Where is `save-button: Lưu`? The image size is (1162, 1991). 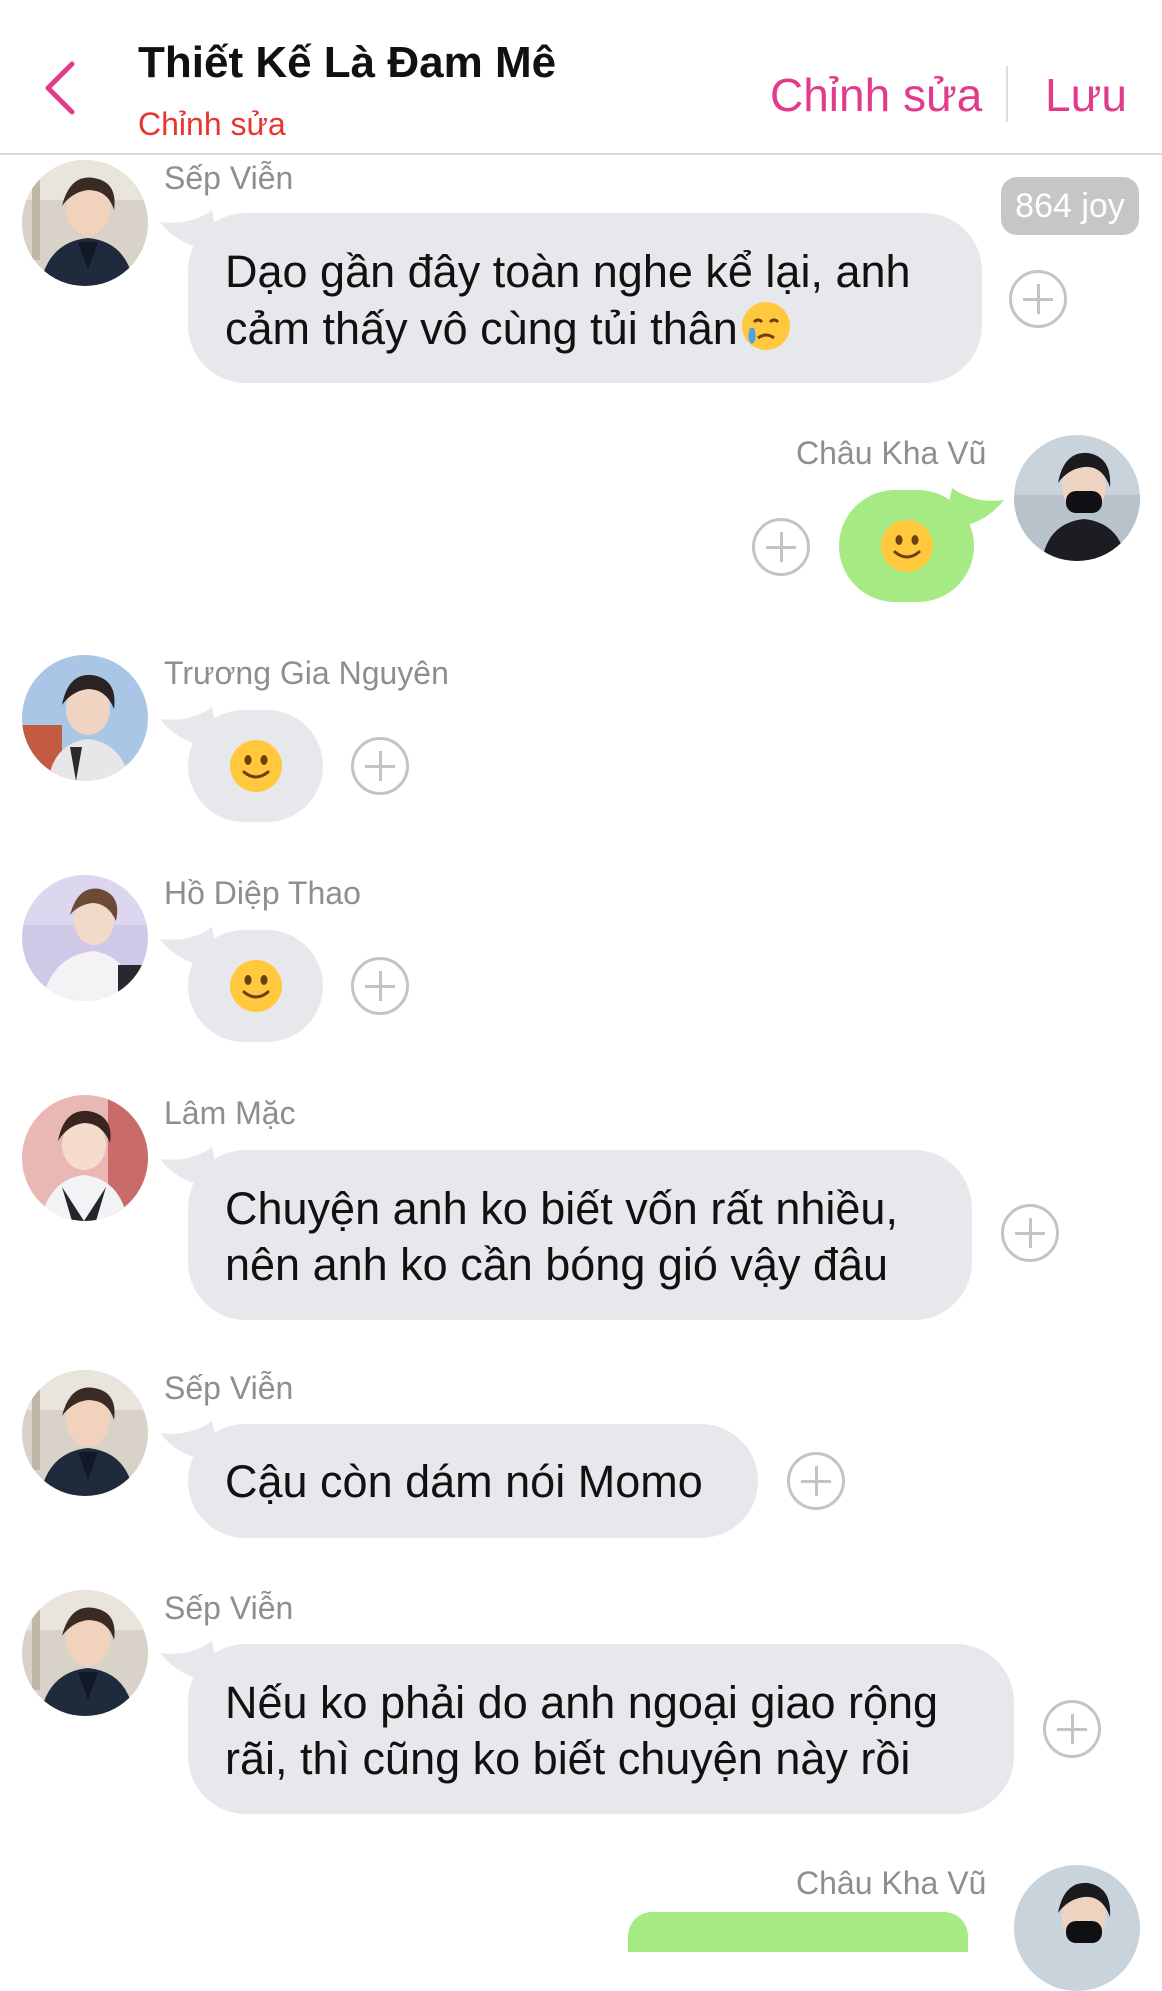 save-button: Lưu is located at coordinates (1086, 95).